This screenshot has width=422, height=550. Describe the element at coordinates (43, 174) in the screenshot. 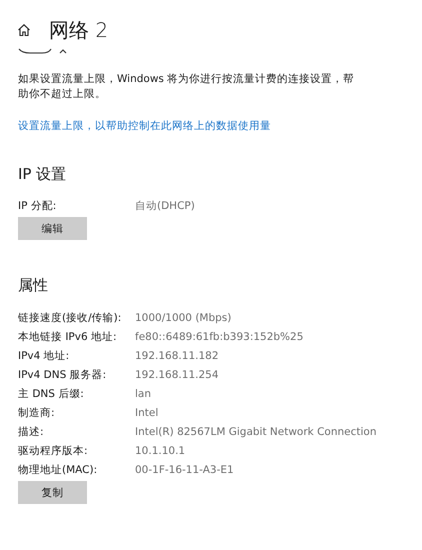

I see `section-heading: IP 设置` at that location.